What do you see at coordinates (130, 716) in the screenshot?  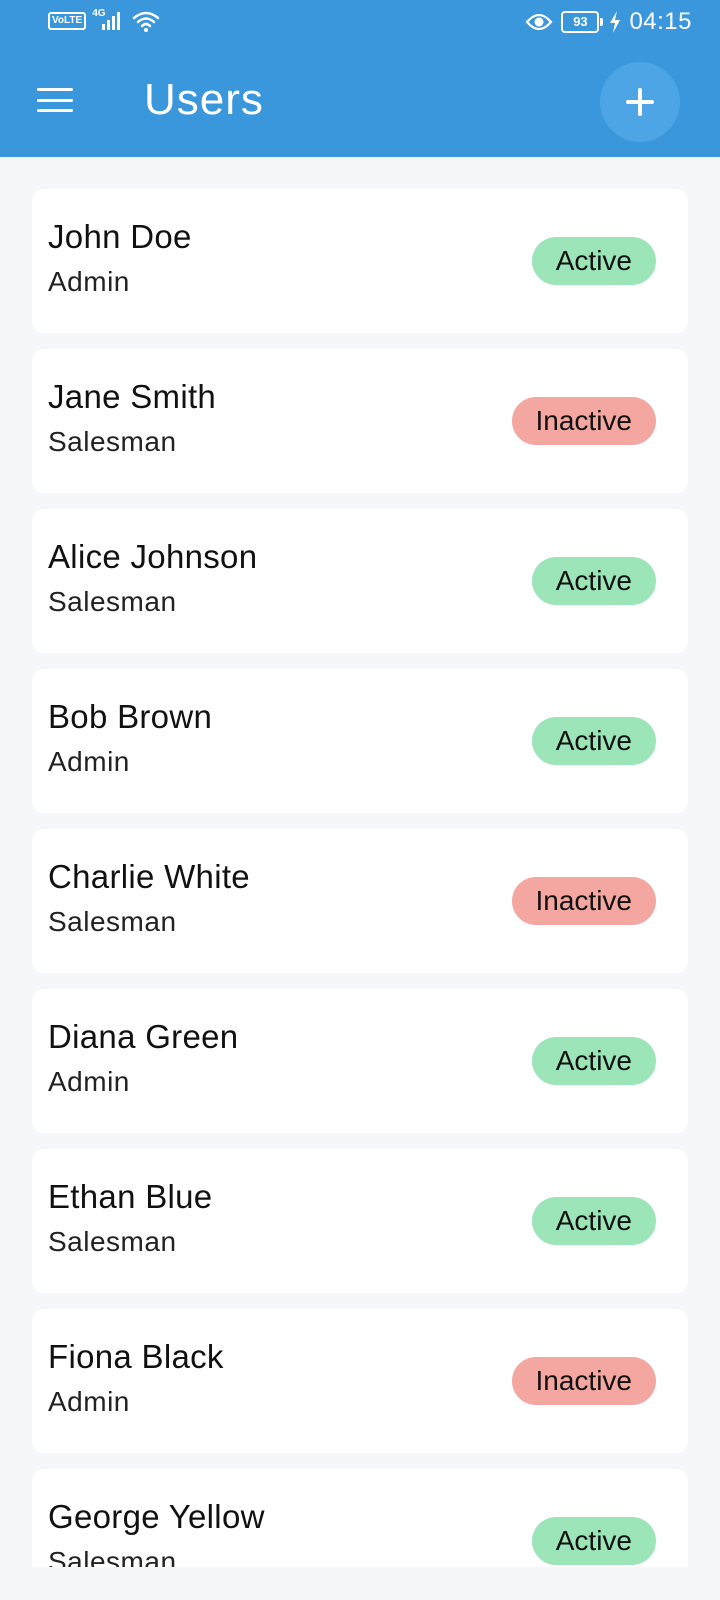 I see `user-name: Bob Brown` at bounding box center [130, 716].